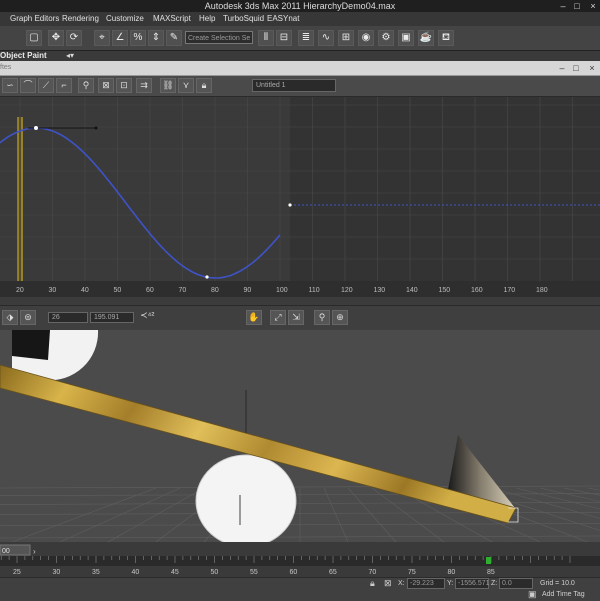 Image resolution: width=600 pixels, height=601 pixels. Describe the element at coordinates (477, 290) in the screenshot. I see `ruler-tick-label: 160` at that location.